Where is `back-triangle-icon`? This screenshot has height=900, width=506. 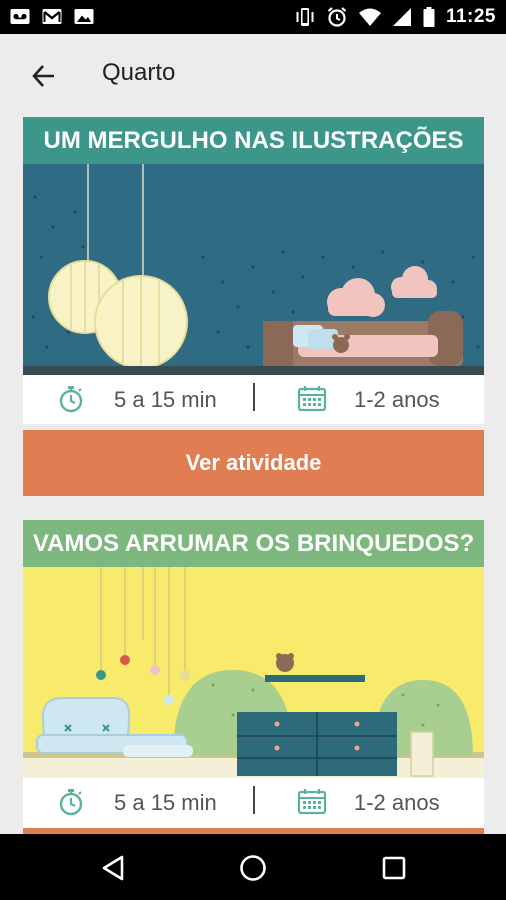 back-triangle-icon is located at coordinates (113, 868).